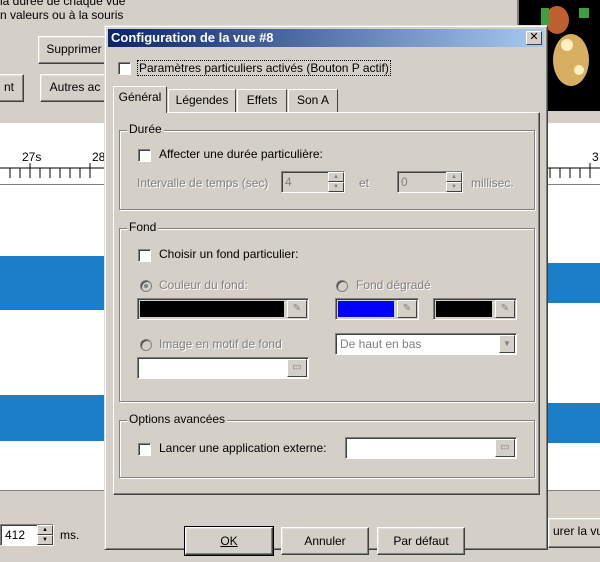  What do you see at coordinates (366, 309) in the screenshot?
I see `color-grad1-swatch` at bounding box center [366, 309].